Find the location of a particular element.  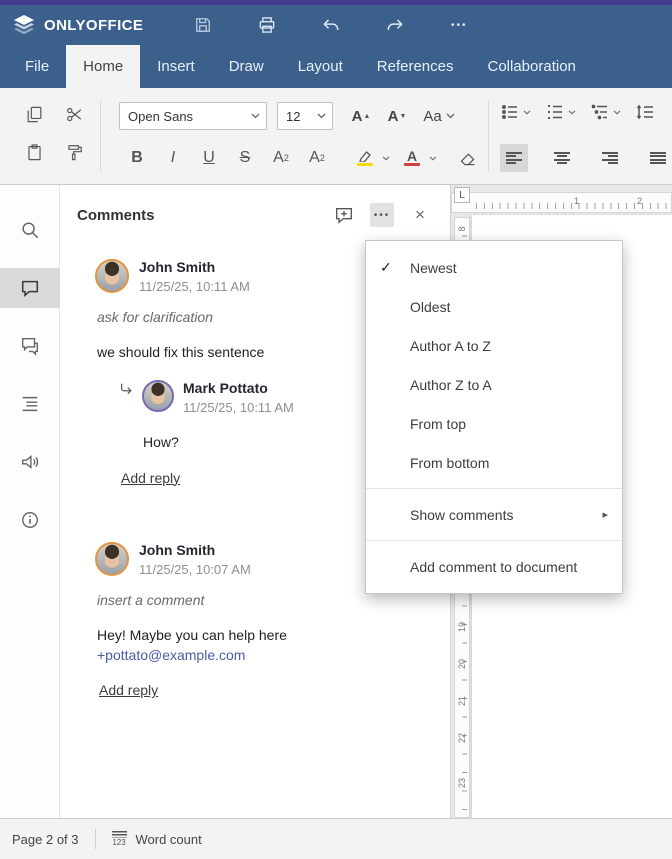

strikethrough-button: S is located at coordinates (245, 158).